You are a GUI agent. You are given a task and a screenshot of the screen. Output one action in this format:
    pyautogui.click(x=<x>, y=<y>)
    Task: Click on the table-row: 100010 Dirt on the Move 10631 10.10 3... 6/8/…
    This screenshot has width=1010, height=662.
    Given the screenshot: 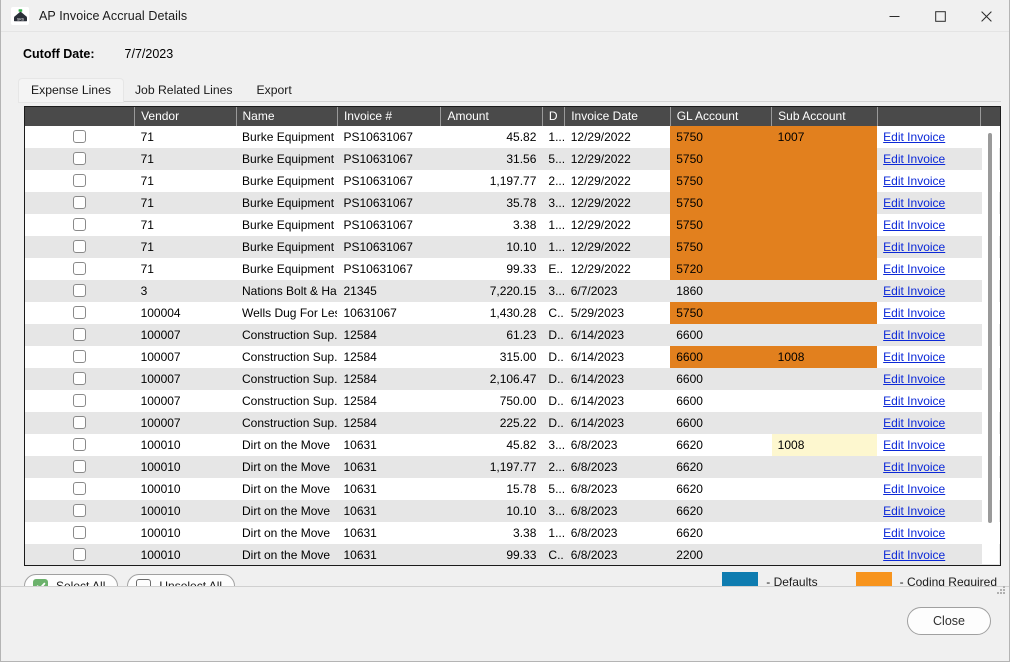 What is the action you would take?
    pyautogui.click(x=512, y=511)
    